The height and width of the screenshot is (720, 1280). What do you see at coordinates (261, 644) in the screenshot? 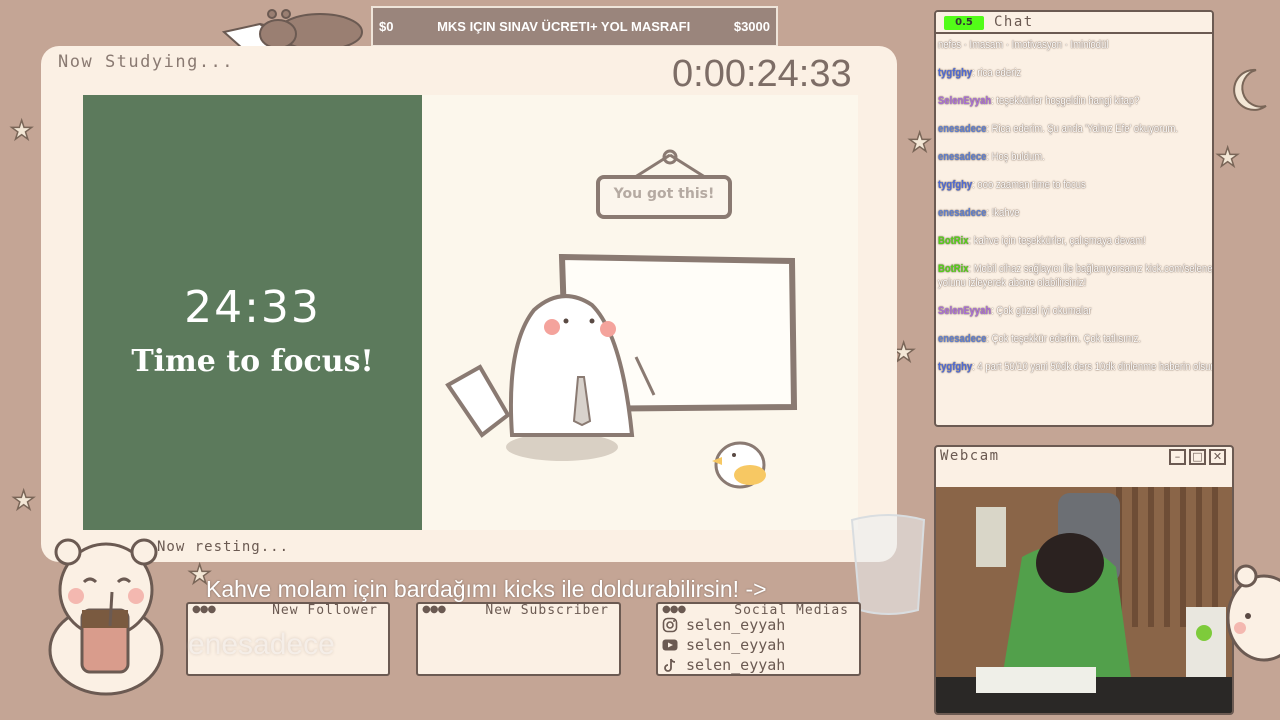
I see `new-follower-name: enesadece` at bounding box center [261, 644].